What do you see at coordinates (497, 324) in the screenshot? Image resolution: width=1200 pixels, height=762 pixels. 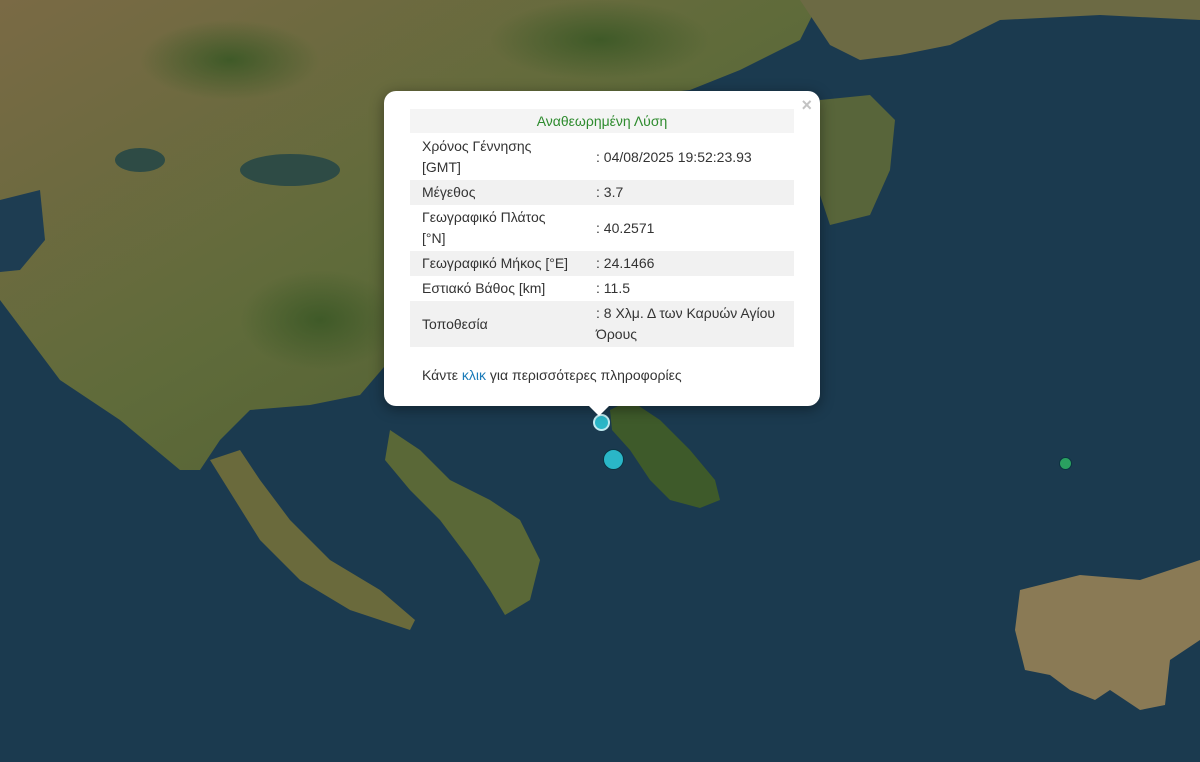 I see `row-label: Τοποθεσία` at bounding box center [497, 324].